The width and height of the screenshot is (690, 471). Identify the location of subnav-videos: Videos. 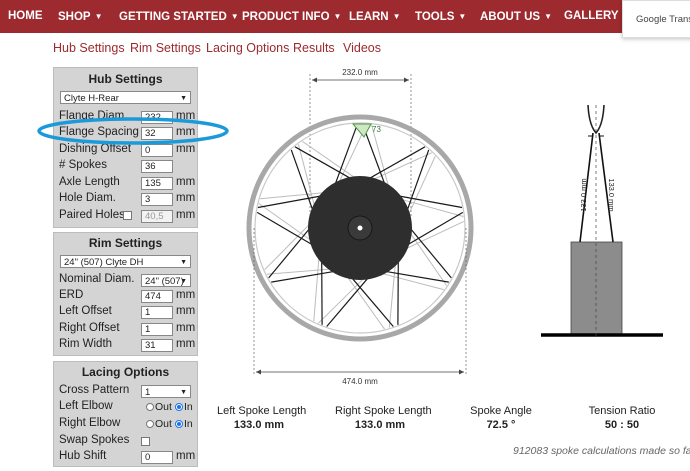
(362, 48).